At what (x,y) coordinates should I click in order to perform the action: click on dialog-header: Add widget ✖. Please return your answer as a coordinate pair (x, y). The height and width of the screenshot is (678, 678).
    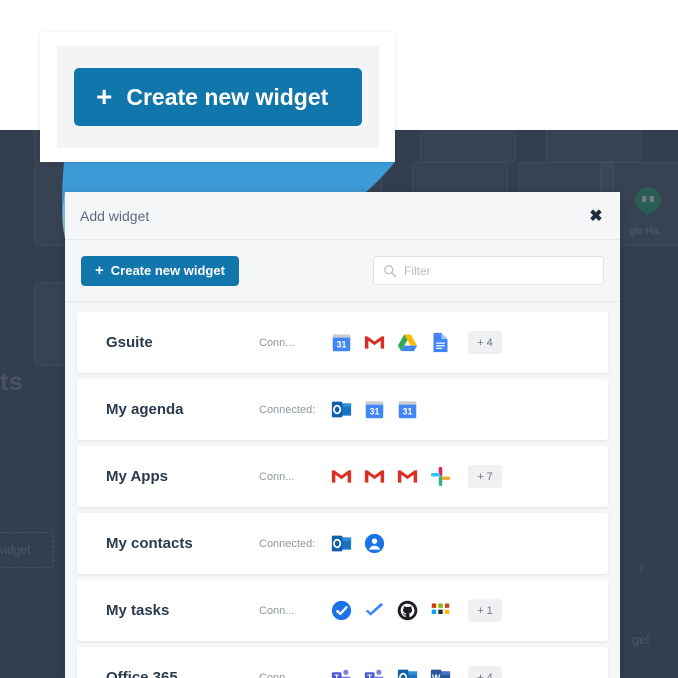
    Looking at the image, I should click on (342, 216).